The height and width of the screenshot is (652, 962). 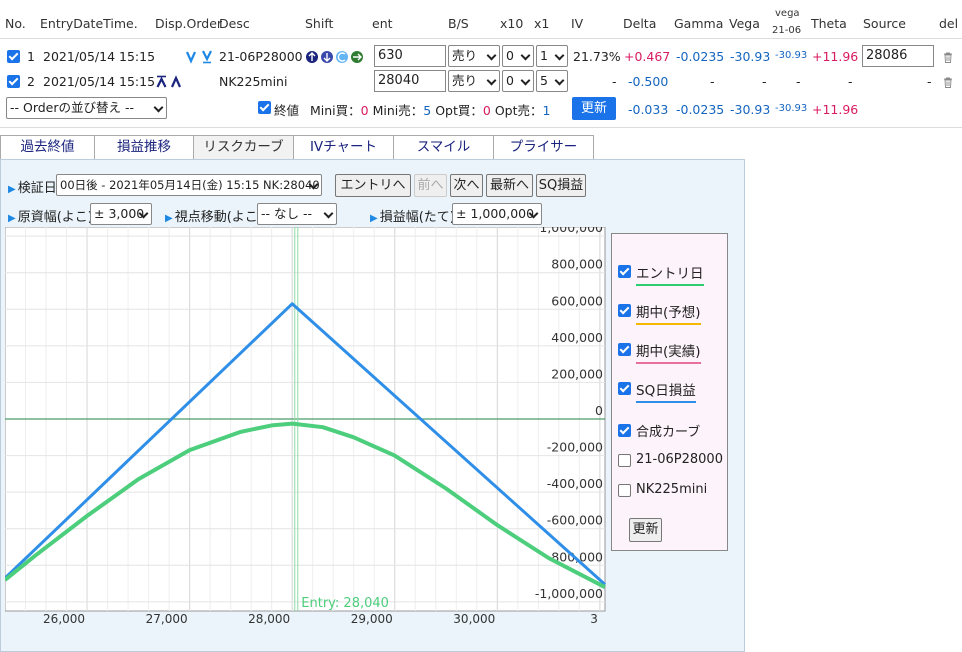 I want to click on width-label: ▶ 原資幅(よこ), so click(x=50, y=217).